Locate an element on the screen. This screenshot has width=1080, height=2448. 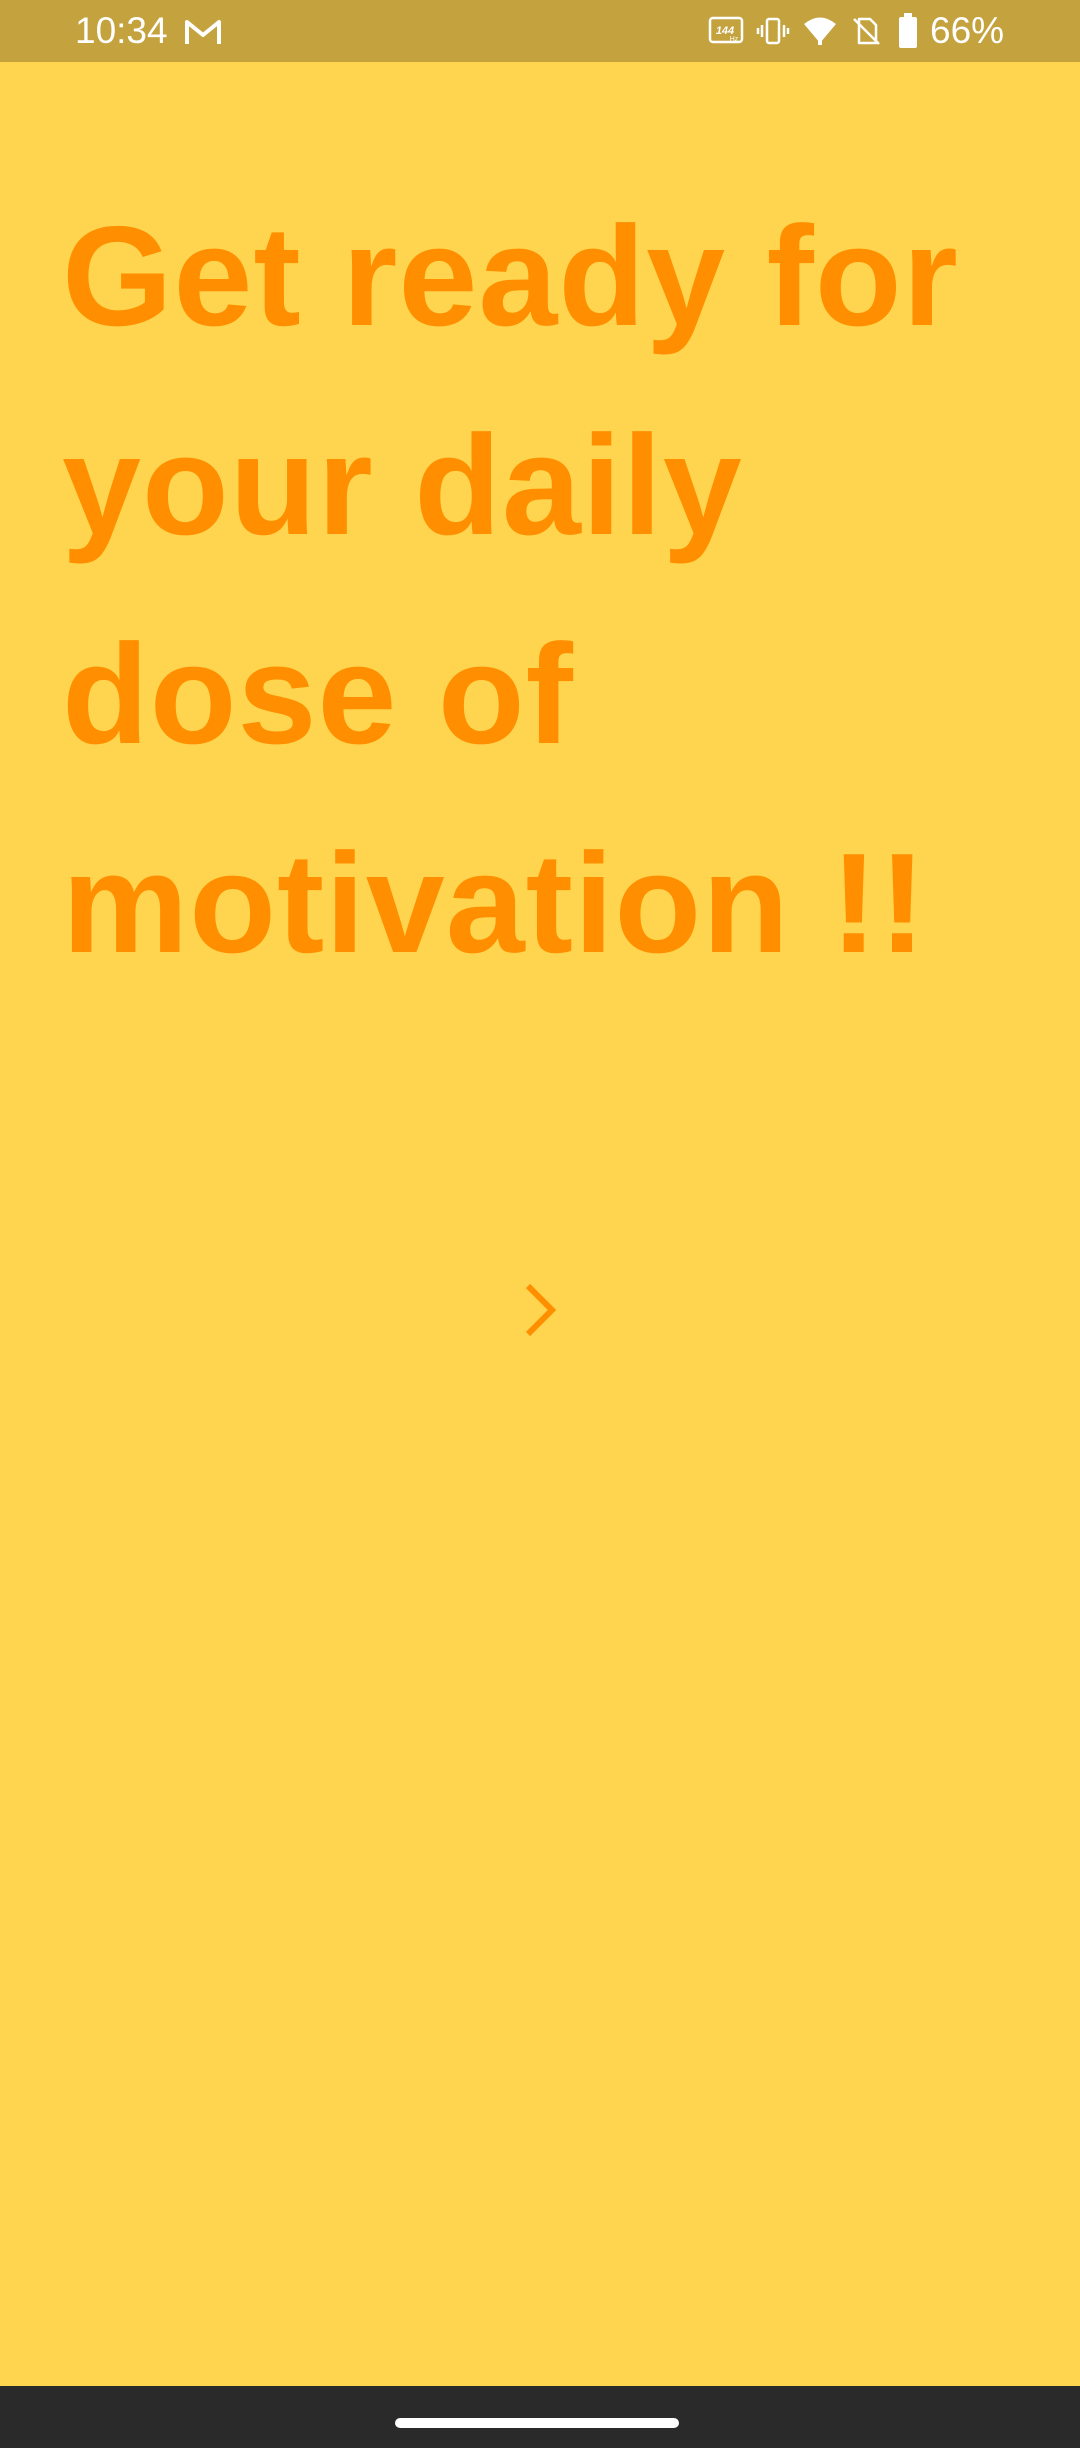
no-sim-icon is located at coordinates (866, 33).